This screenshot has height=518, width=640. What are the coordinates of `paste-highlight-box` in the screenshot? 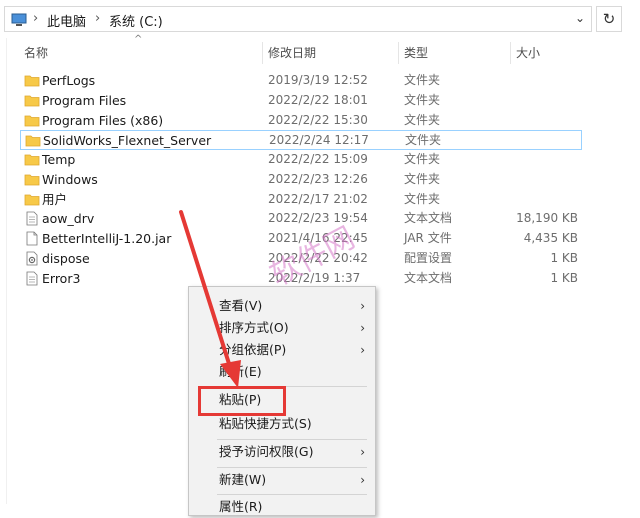 It's located at (242, 401).